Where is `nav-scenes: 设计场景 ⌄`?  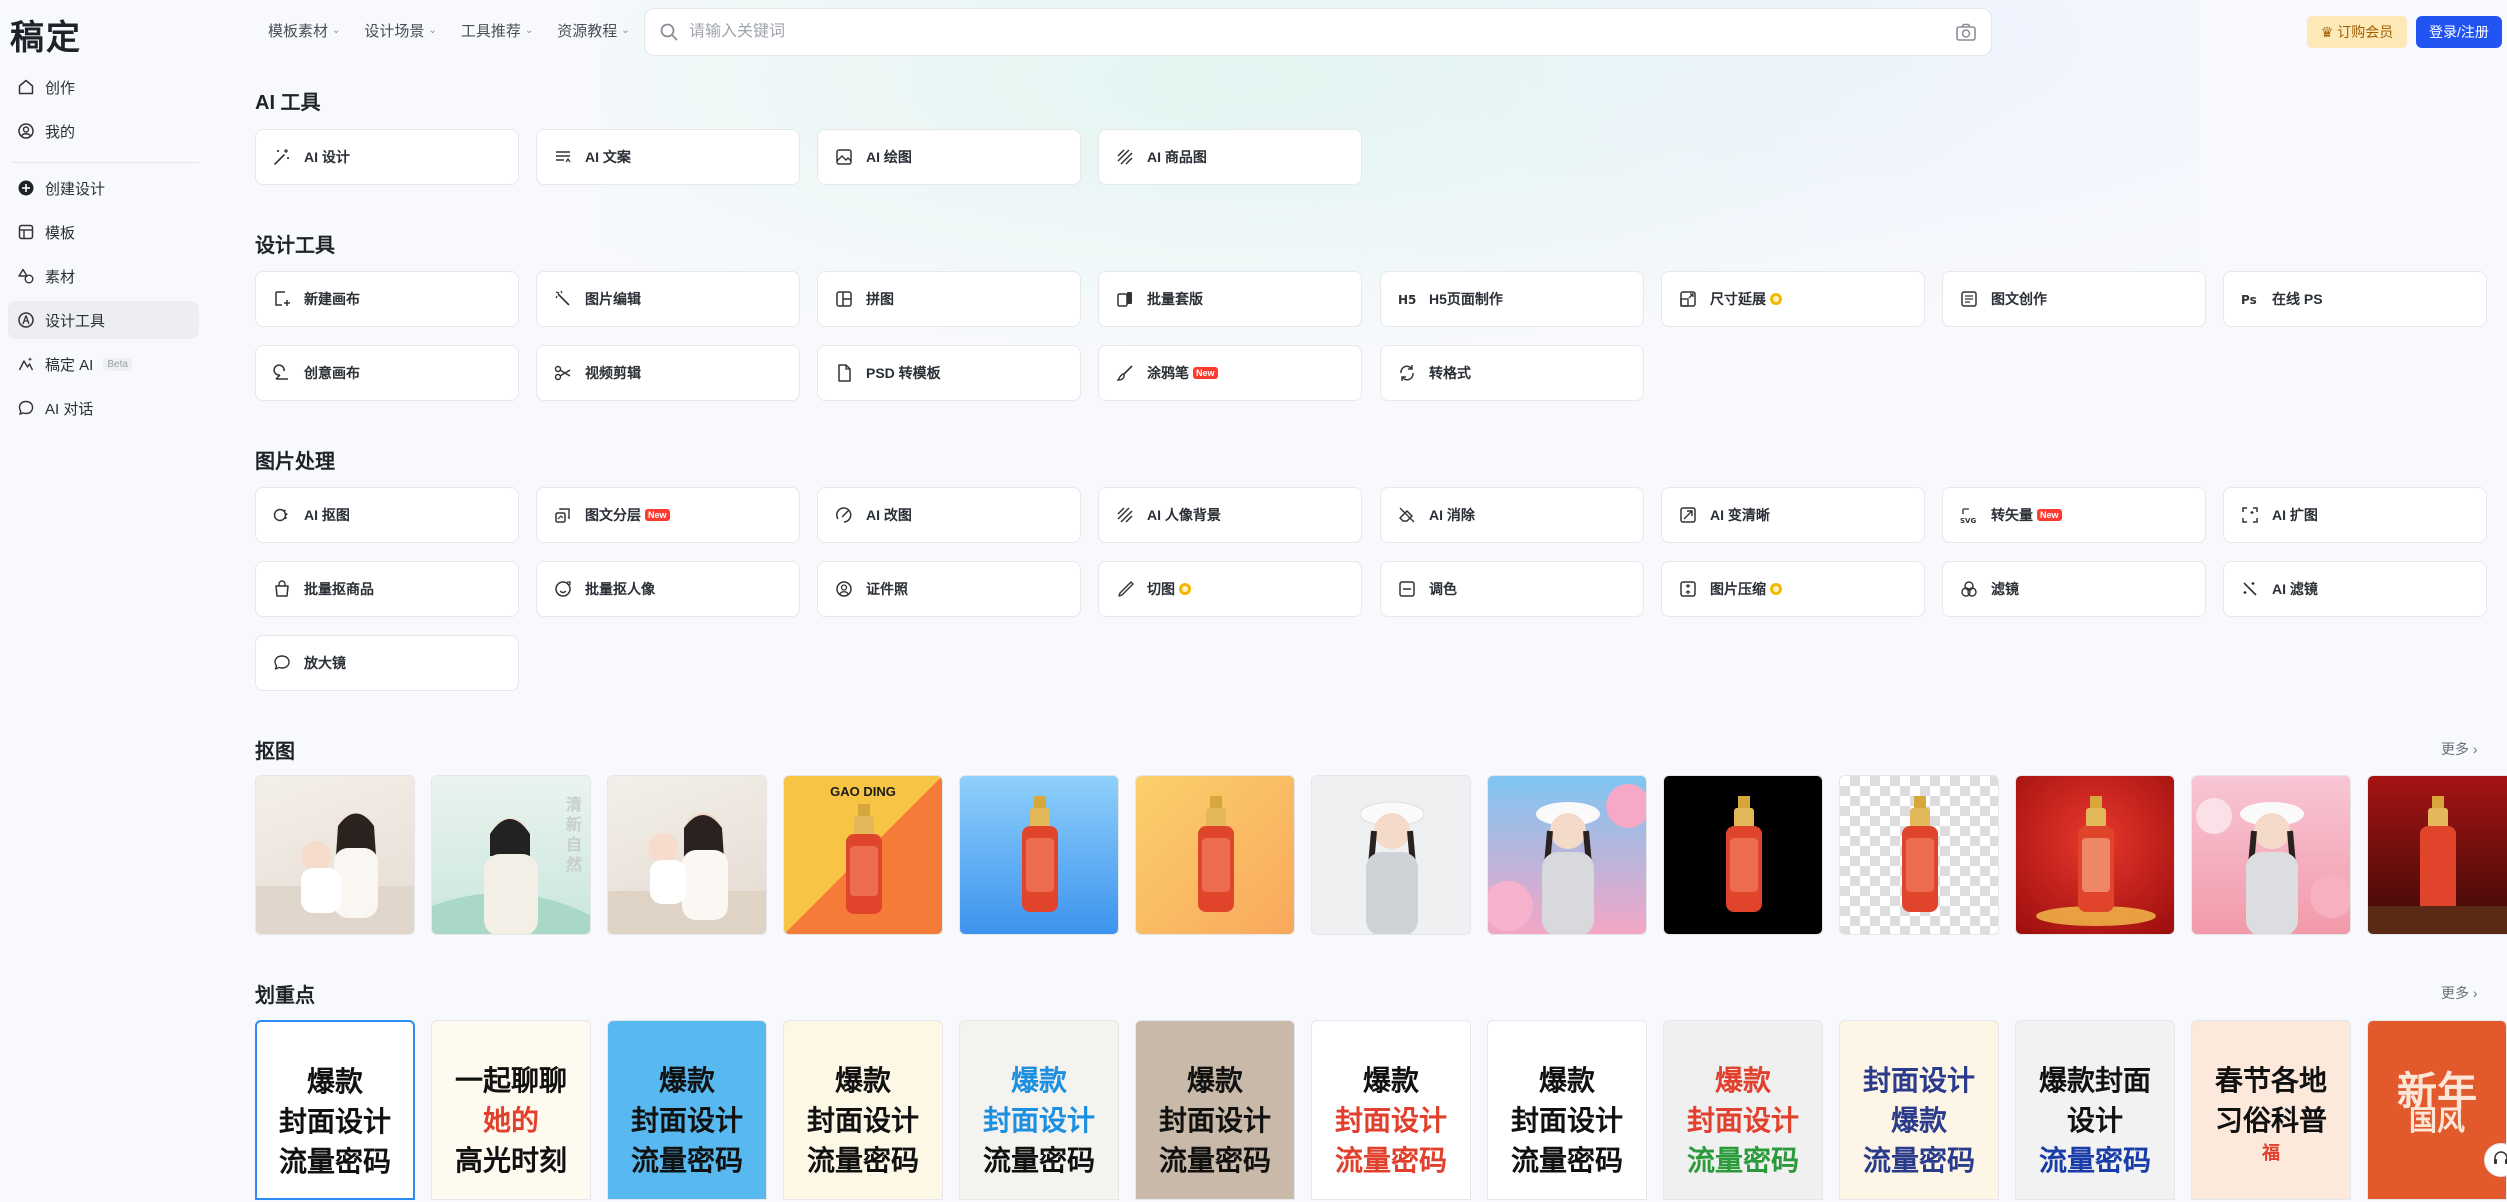 nav-scenes: 设计场景 ⌄ is located at coordinates (400, 30).